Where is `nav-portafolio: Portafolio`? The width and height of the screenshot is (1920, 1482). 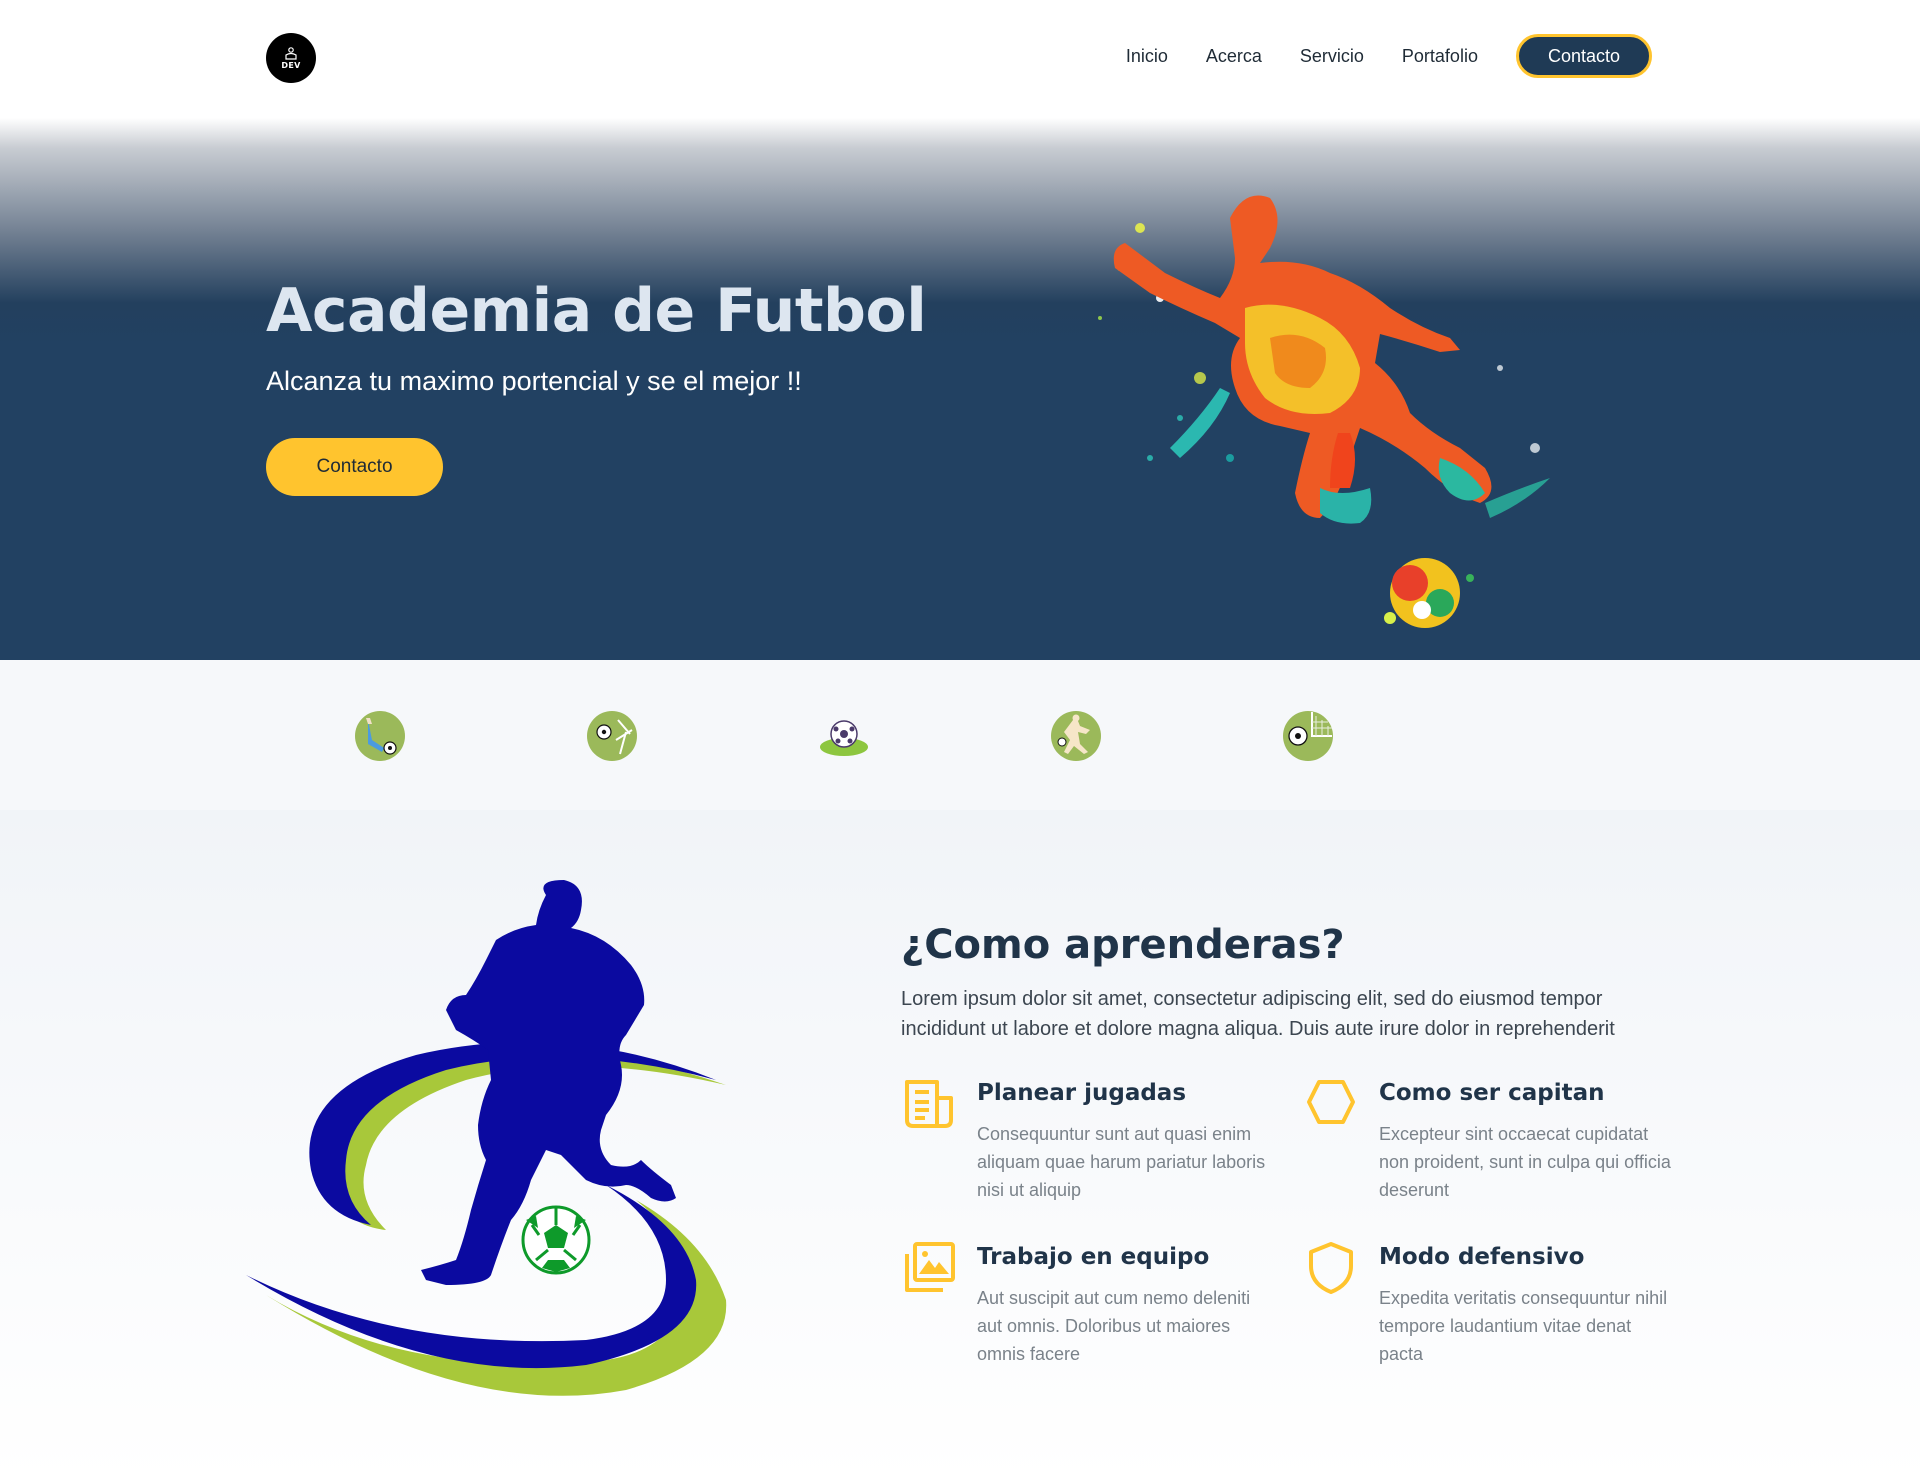
nav-portafolio: Portafolio is located at coordinates (1440, 56).